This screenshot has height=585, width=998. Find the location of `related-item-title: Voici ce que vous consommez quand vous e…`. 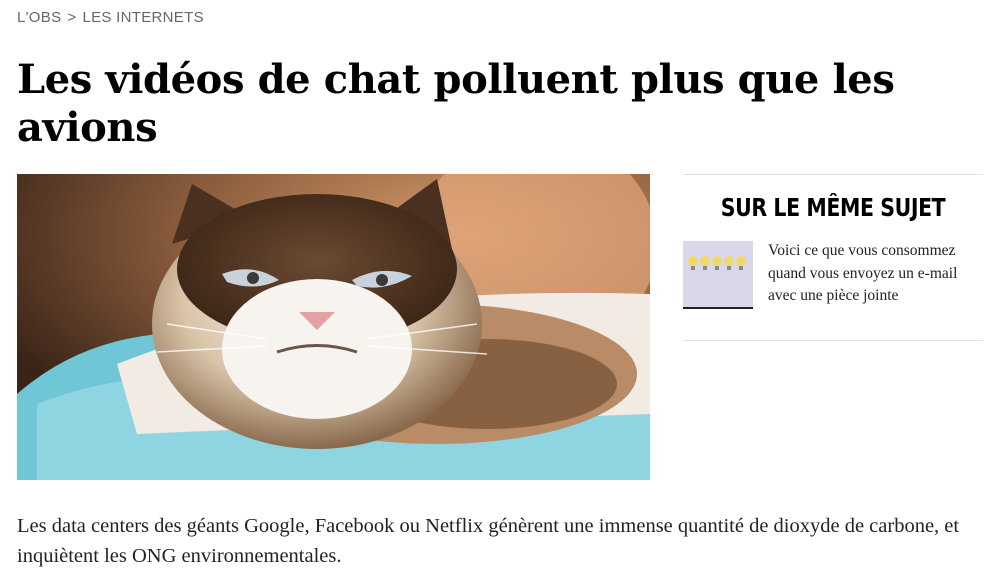

related-item-title: Voici ce que vous consommez quand vous e… is located at coordinates (873, 274).